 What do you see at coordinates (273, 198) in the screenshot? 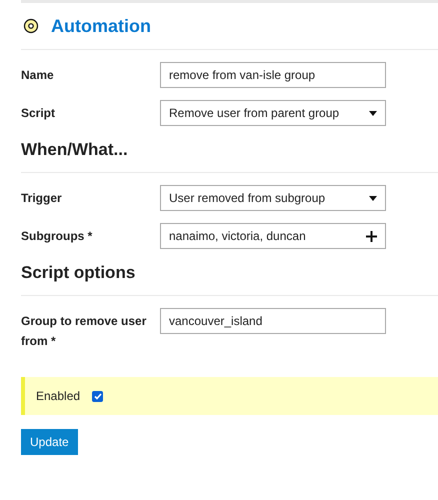
I see `dropdown: User removed from subgroup` at bounding box center [273, 198].